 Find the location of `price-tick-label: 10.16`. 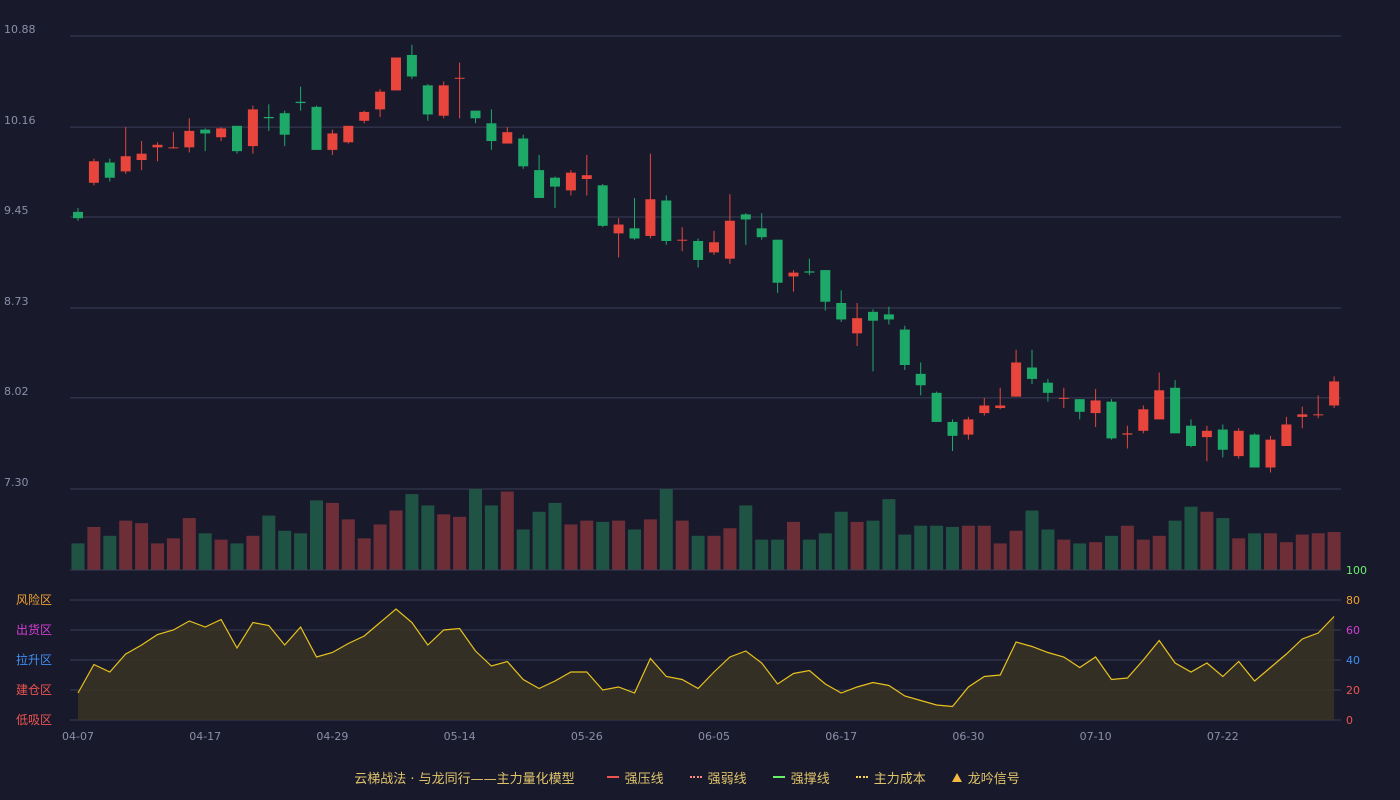

price-tick-label: 10.16 is located at coordinates (20, 120).